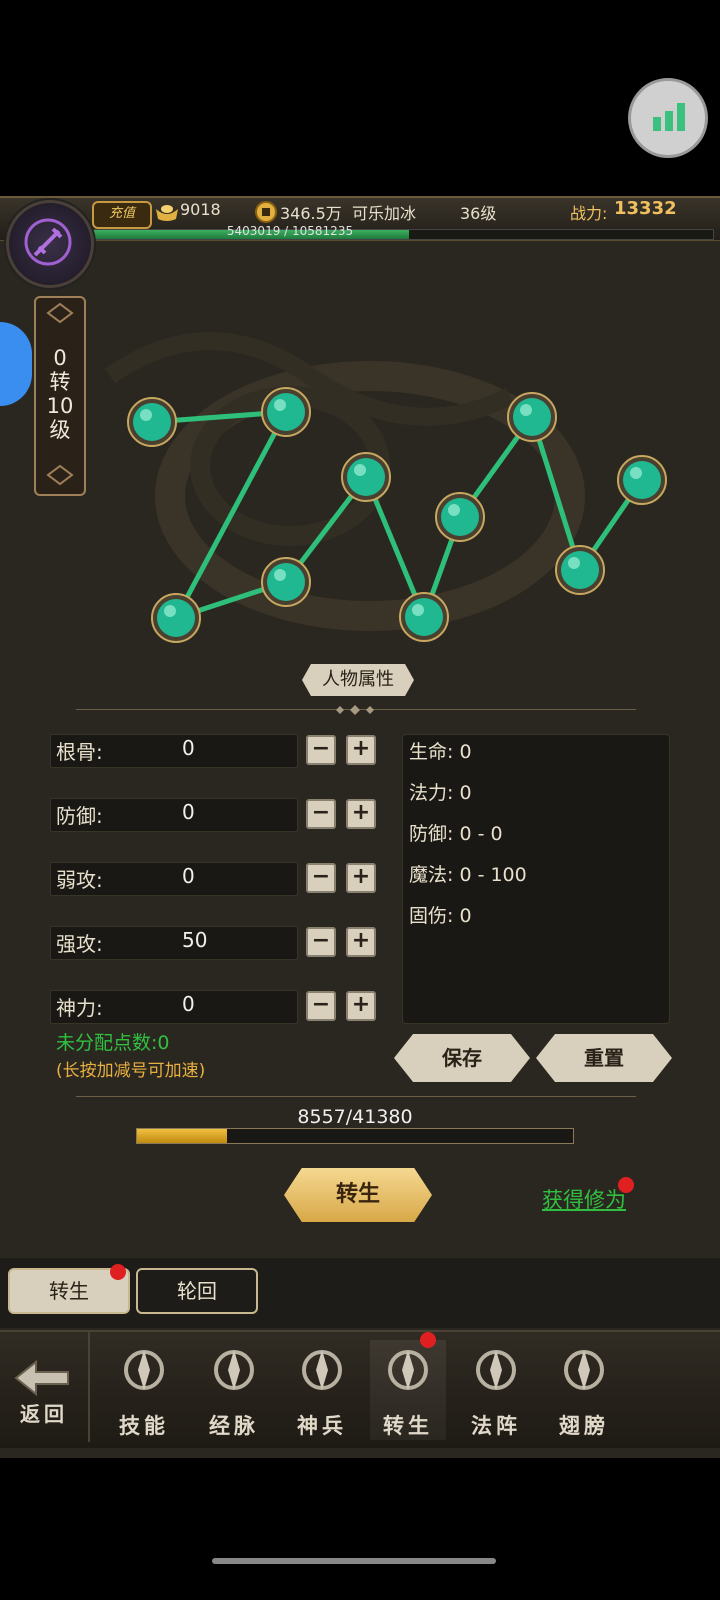 Image resolution: width=720 pixels, height=1600 pixels. Describe the element at coordinates (60, 406) in the screenshot. I see `rank-line-3: 10` at that location.